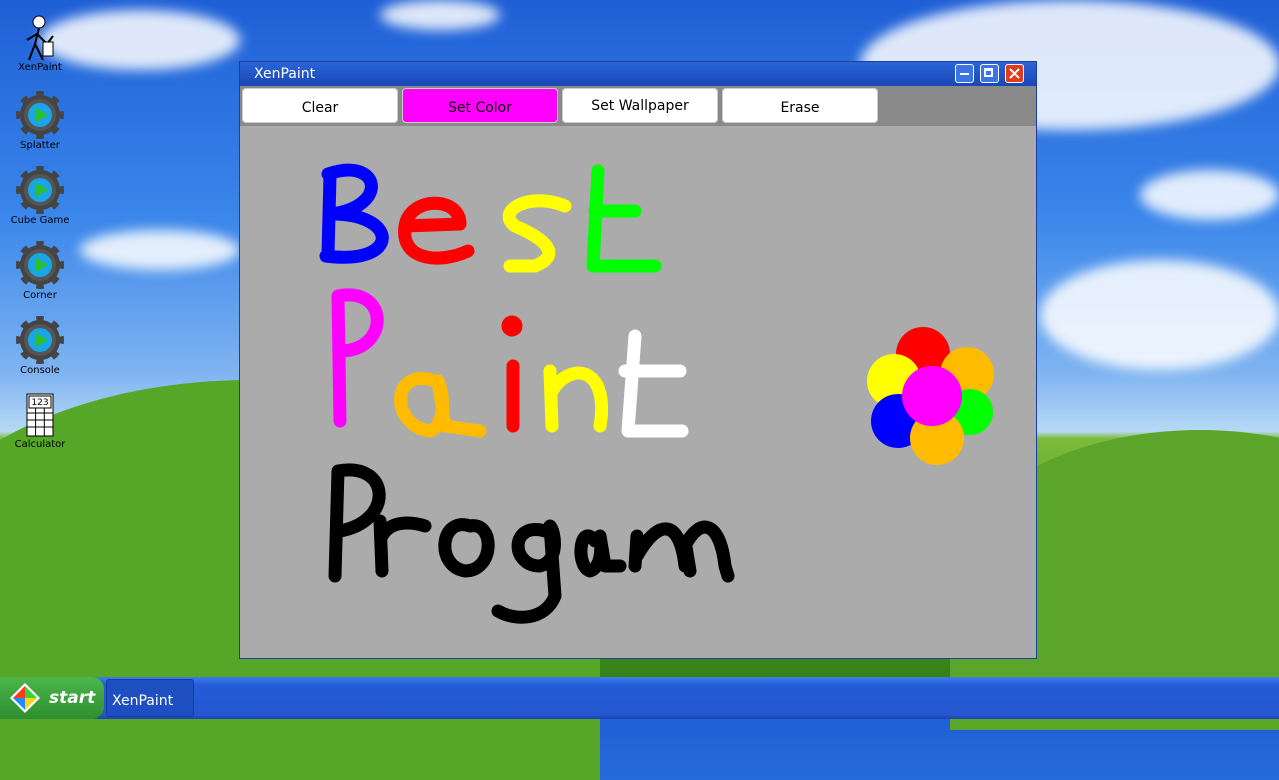 Image resolution: width=1279 pixels, height=780 pixels. I want to click on close-button, so click(1014, 73).